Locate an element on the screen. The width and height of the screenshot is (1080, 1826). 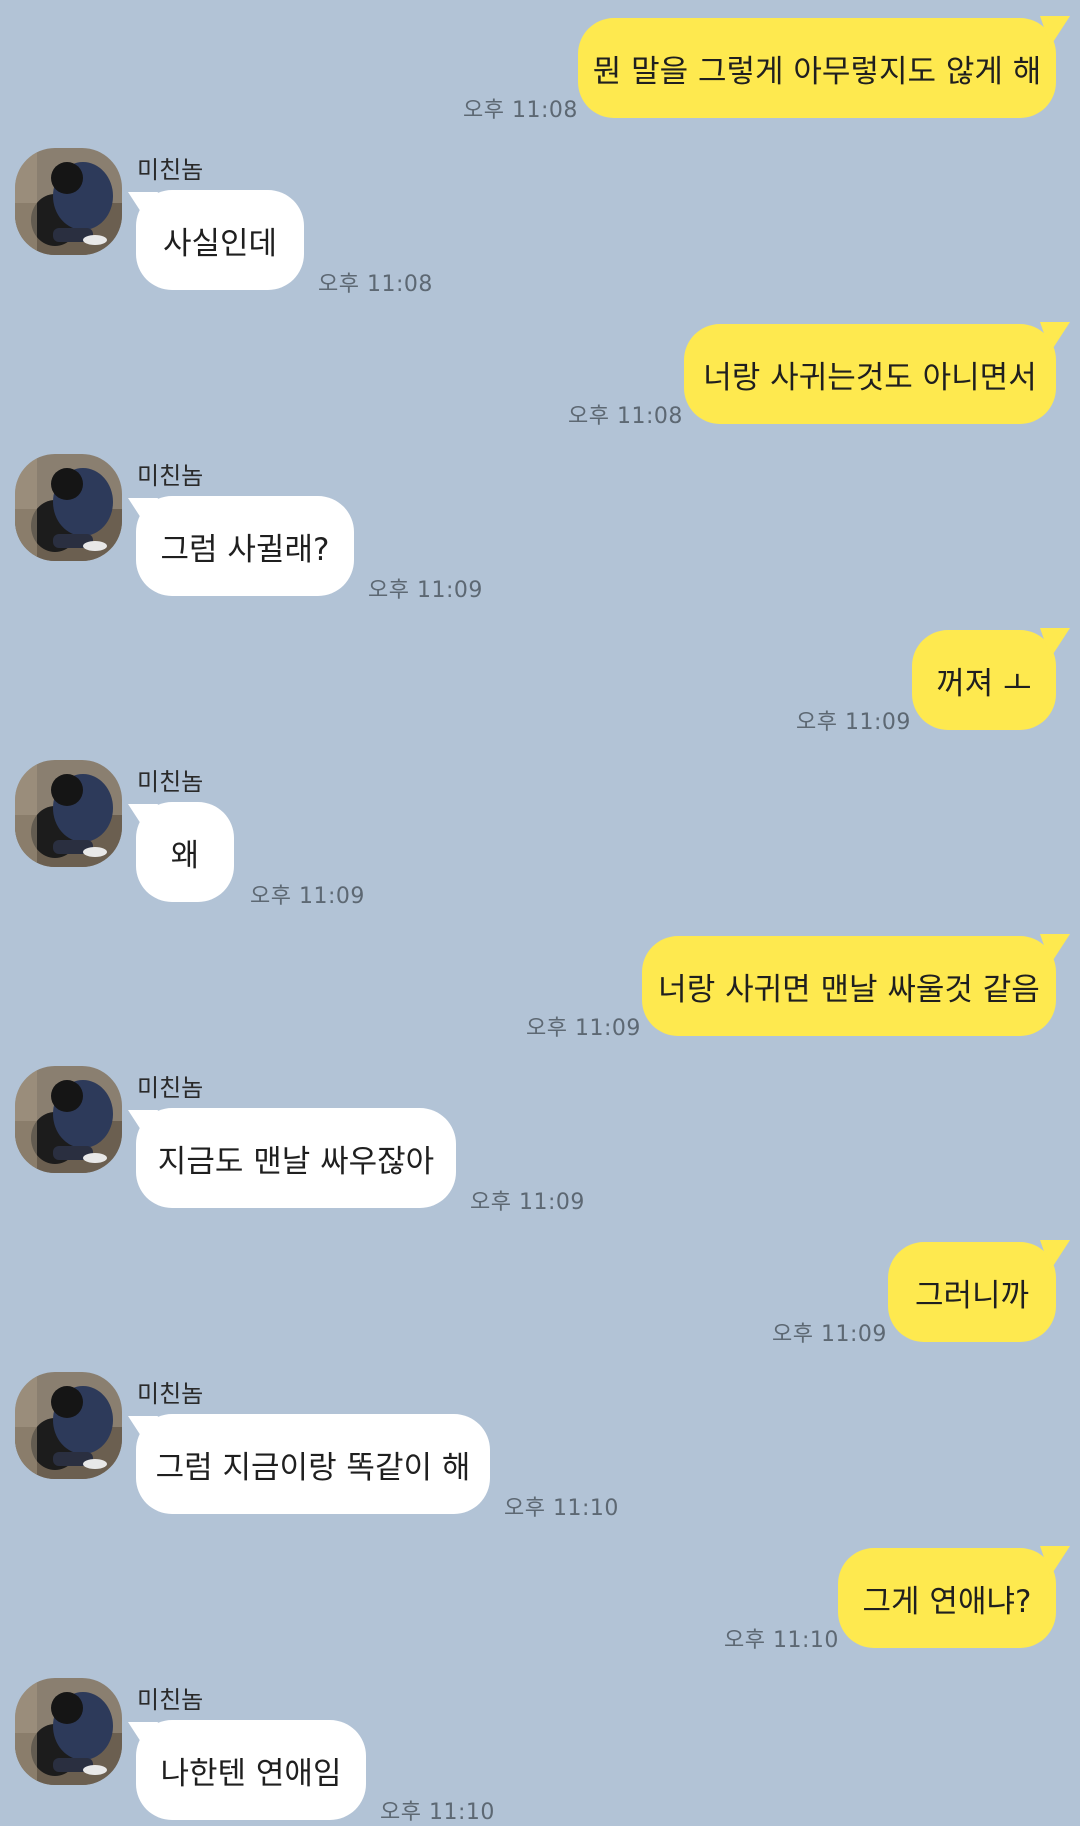
sent-message-bubble: 뭔 말을 그렇게 아무렇지도 않게 해 is located at coordinates (817, 68).